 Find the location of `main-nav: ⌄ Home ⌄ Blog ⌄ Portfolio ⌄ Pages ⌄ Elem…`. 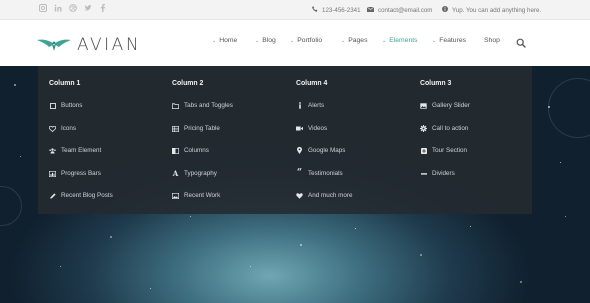

main-nav: ⌄ Home ⌄ Blog ⌄ Portfolio ⌄ Pages ⌄ Elem… is located at coordinates (295, 44).